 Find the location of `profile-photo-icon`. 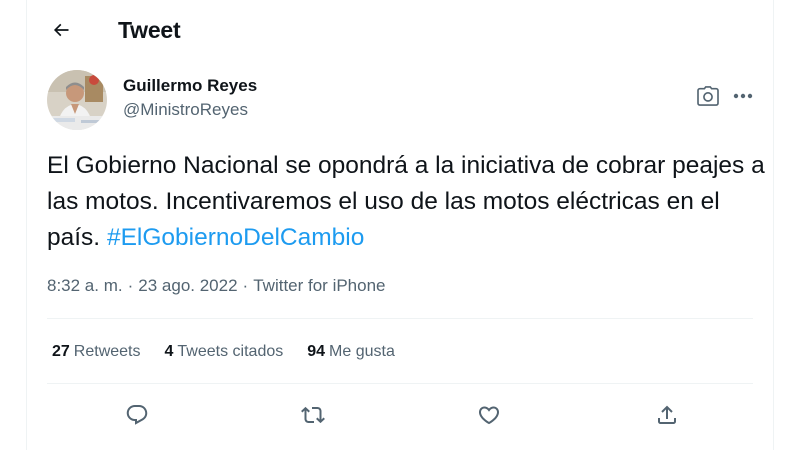

profile-photo-icon is located at coordinates (77, 100).